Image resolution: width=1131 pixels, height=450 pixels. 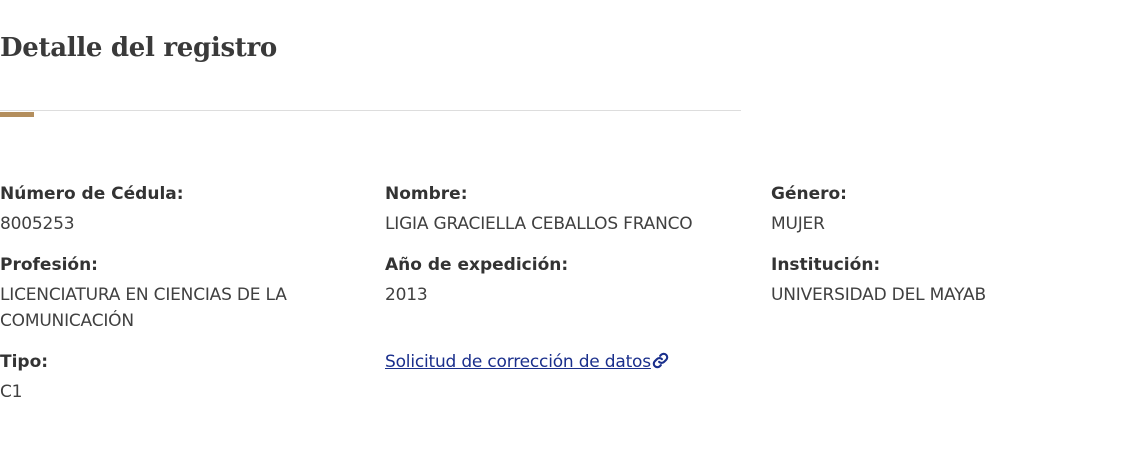 What do you see at coordinates (477, 265) in the screenshot?
I see `anio-label: Año de expedición:` at bounding box center [477, 265].